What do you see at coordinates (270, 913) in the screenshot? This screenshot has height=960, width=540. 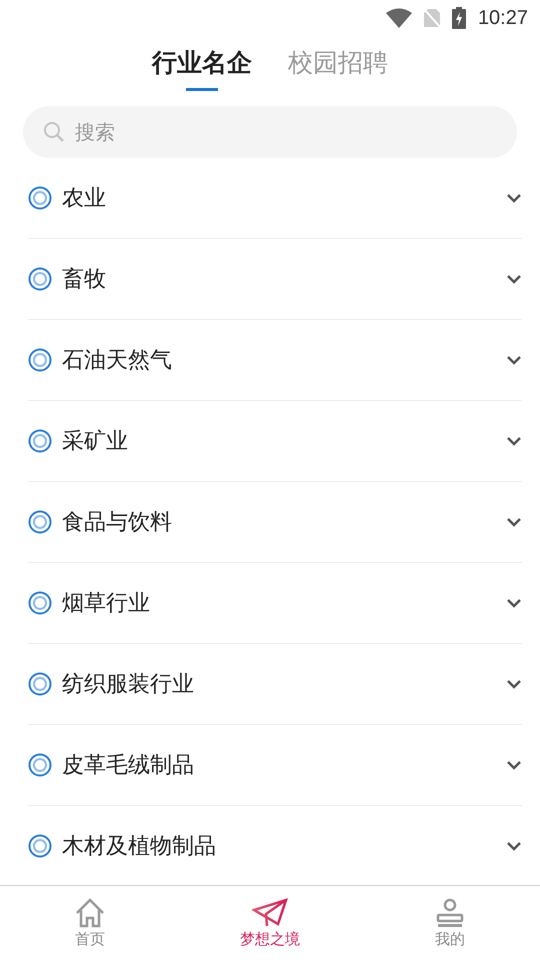 I see `paper-plane-icon` at bounding box center [270, 913].